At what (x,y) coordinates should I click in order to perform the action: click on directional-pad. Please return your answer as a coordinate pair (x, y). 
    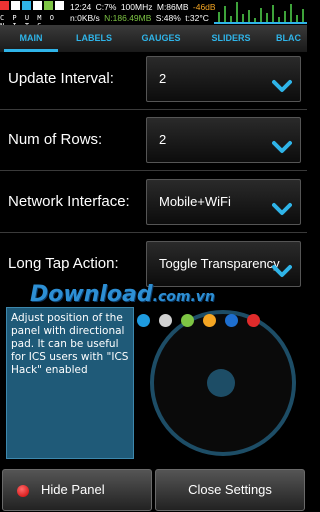
    Looking at the image, I should click on (223, 383).